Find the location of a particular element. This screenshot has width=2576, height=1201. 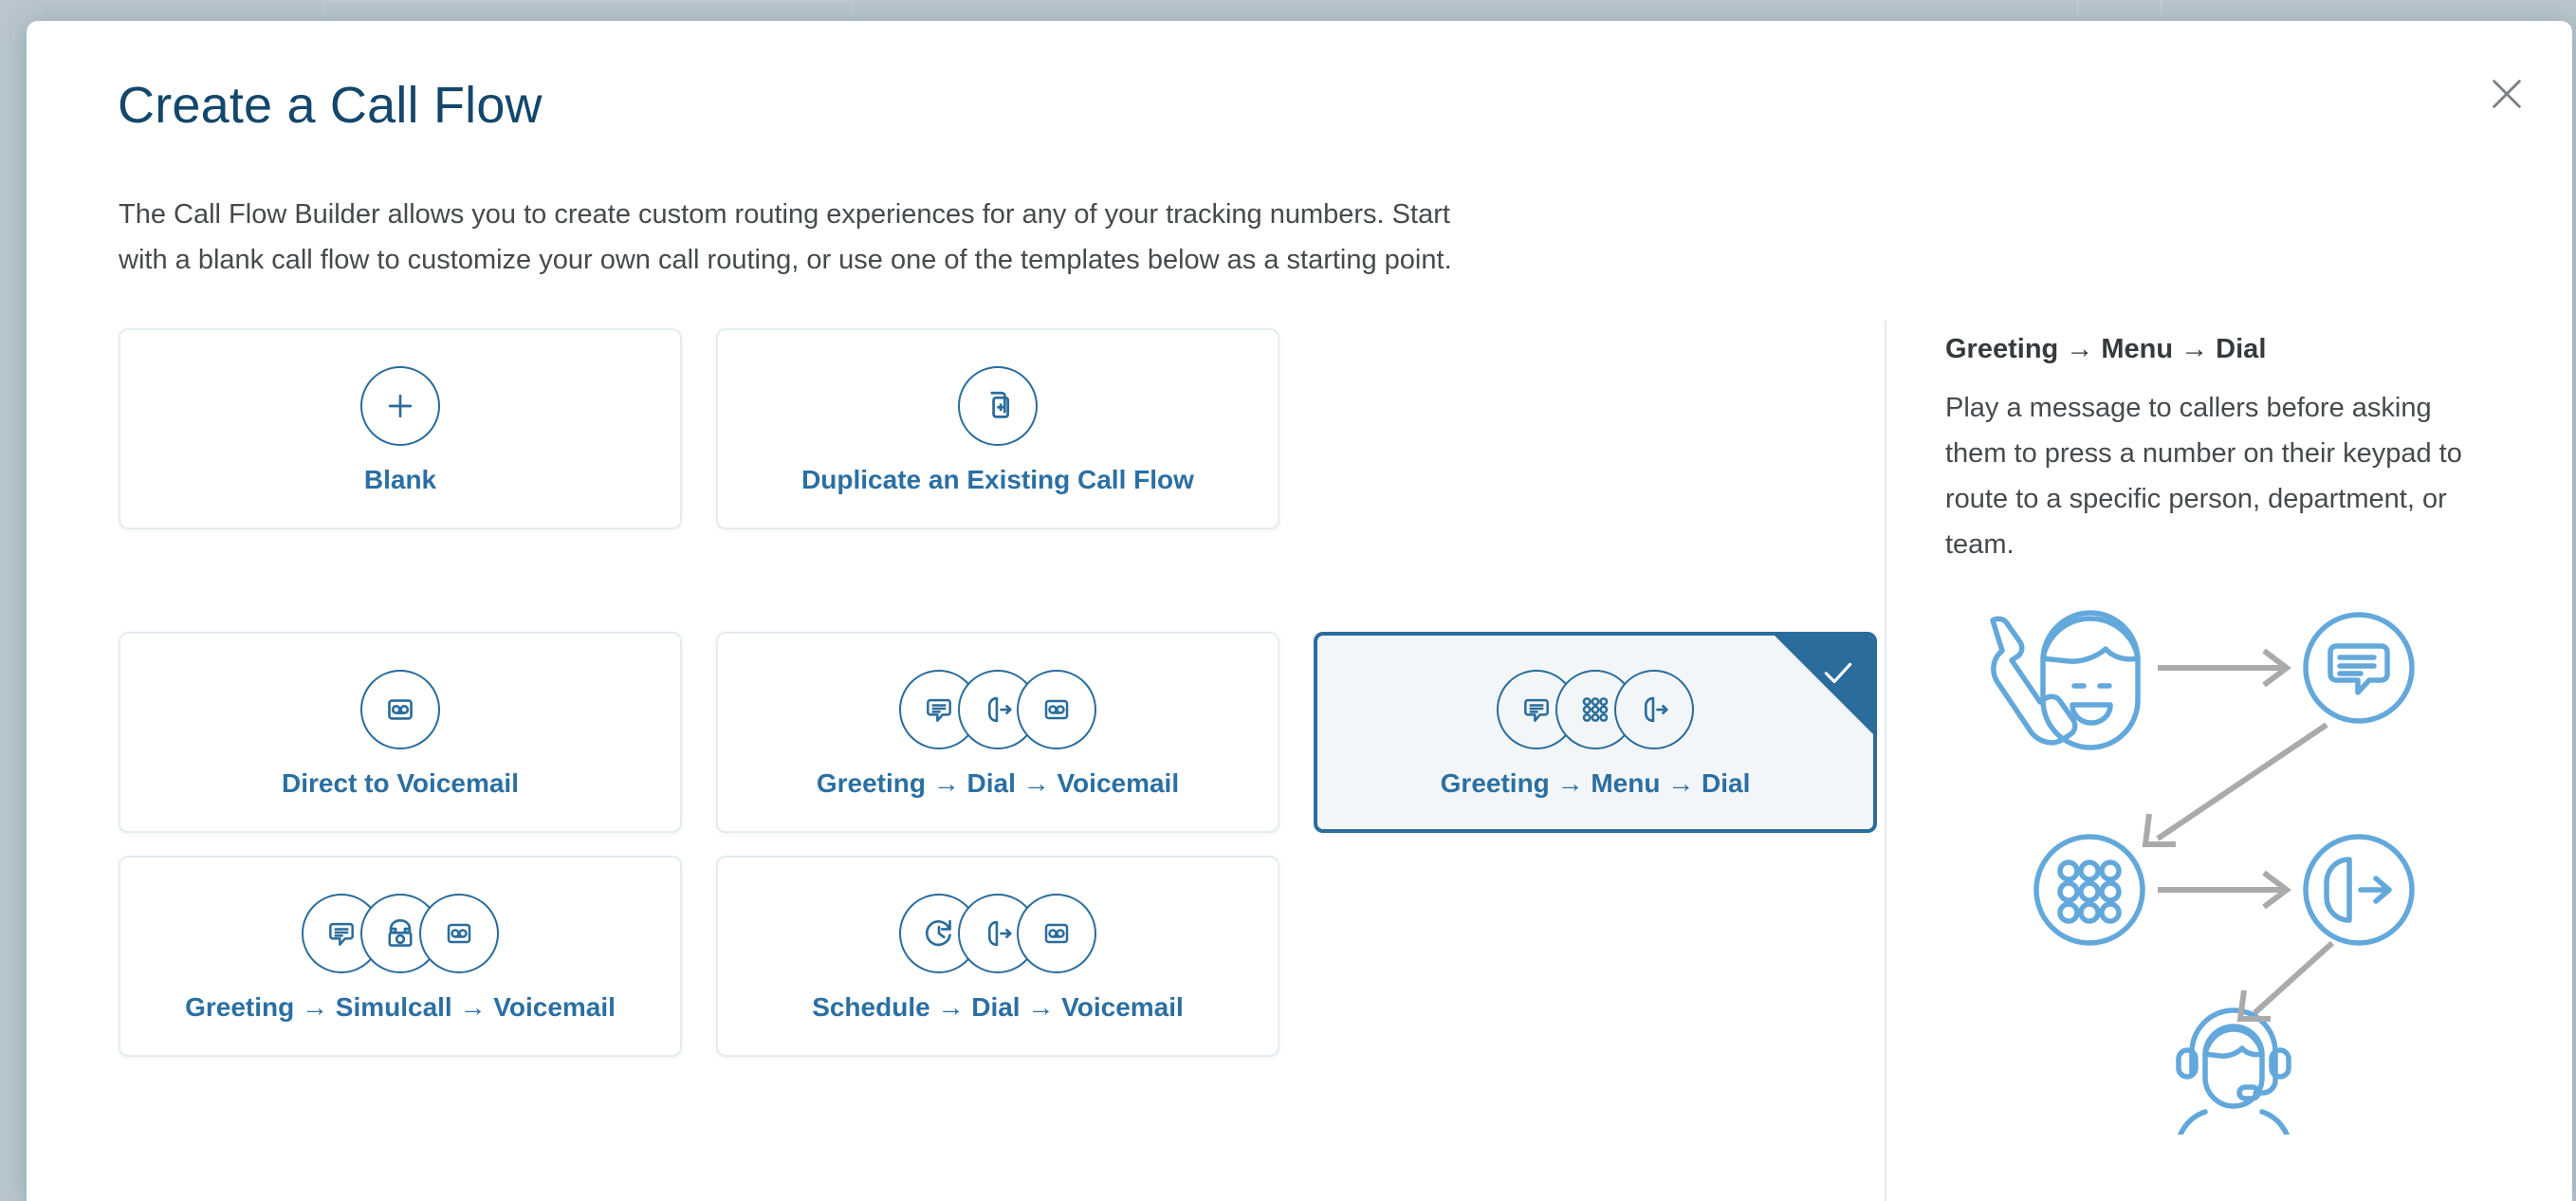

arrow-greeting-to-keypad is located at coordinates (2235, 785).